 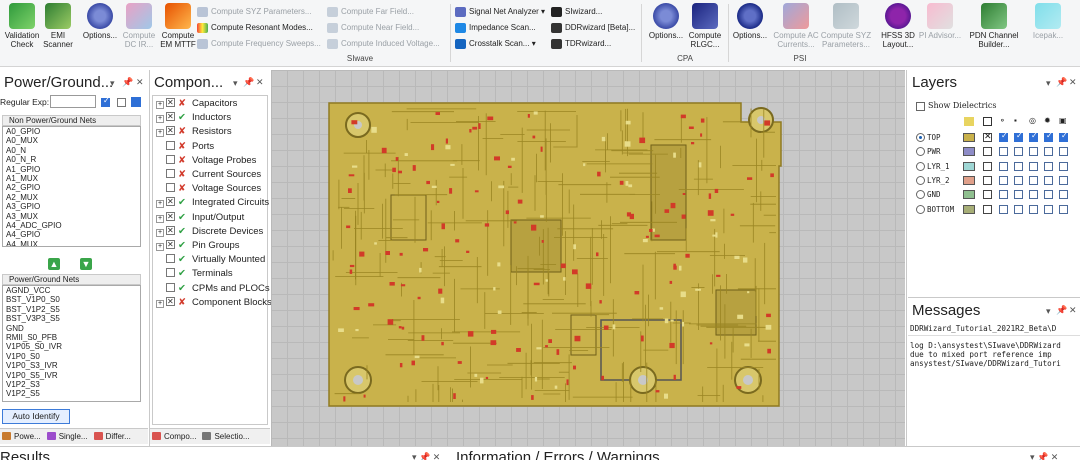 What do you see at coordinates (200, 217) in the screenshot?
I see `tree-item: + ✔ Input/Output` at bounding box center [200, 217].